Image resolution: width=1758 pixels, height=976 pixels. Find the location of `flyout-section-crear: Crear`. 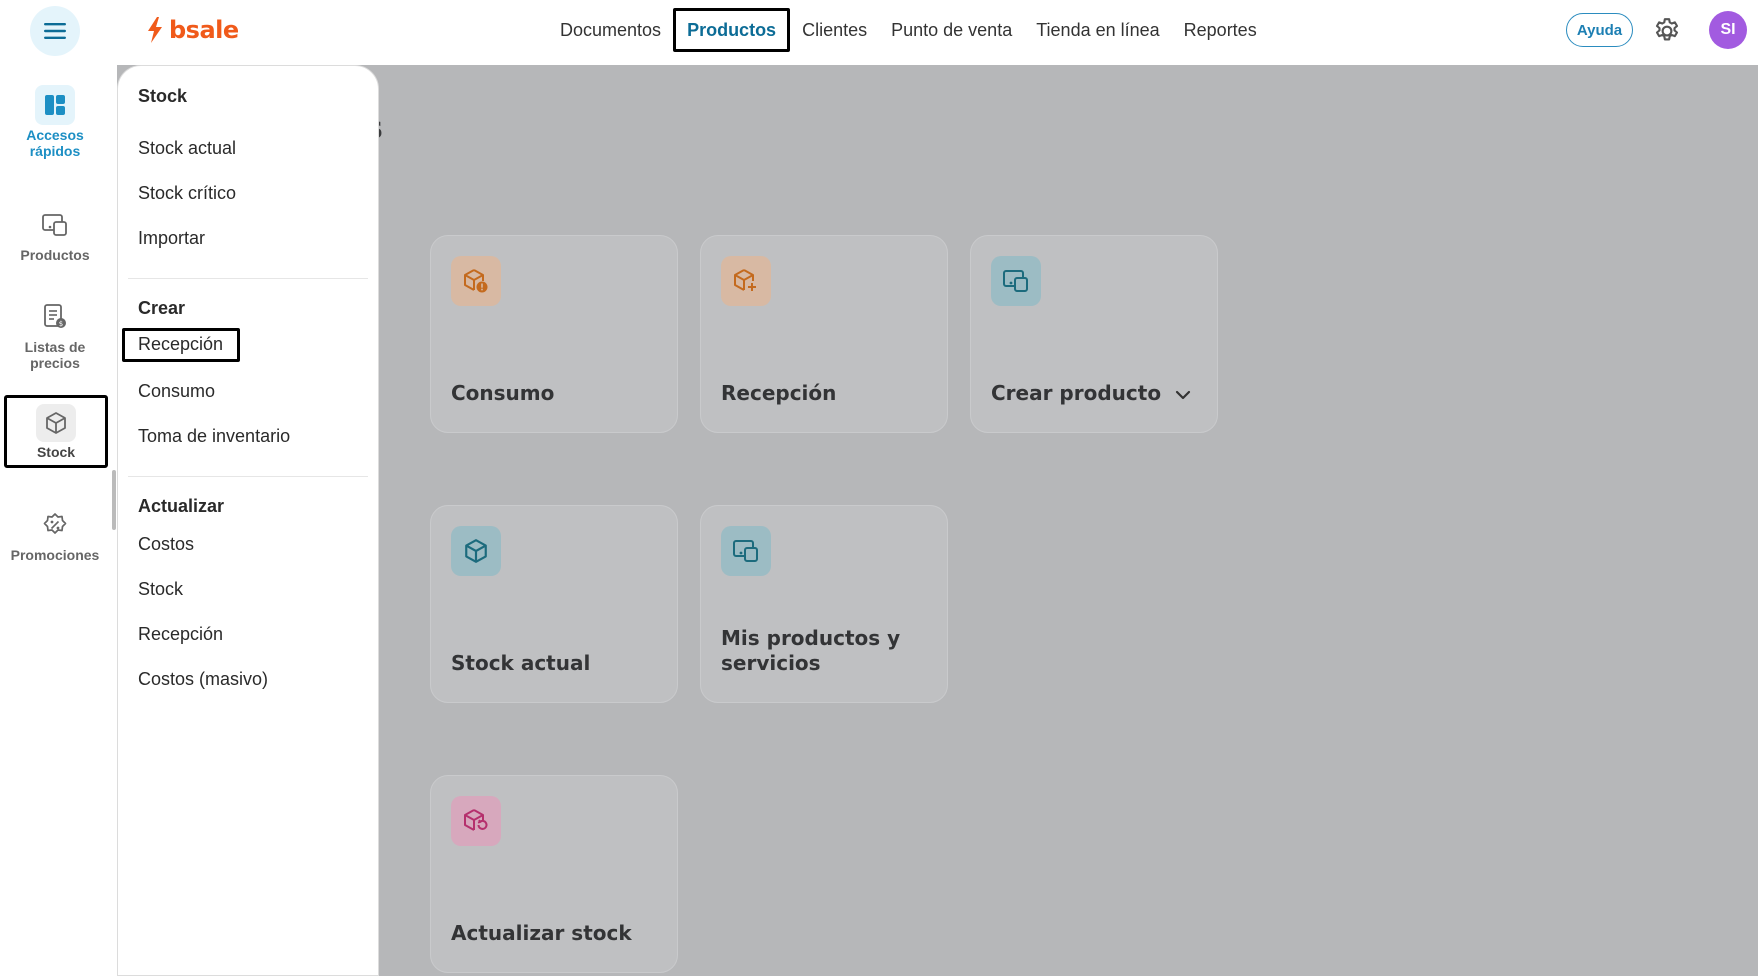

flyout-section-crear: Crear is located at coordinates (162, 308).